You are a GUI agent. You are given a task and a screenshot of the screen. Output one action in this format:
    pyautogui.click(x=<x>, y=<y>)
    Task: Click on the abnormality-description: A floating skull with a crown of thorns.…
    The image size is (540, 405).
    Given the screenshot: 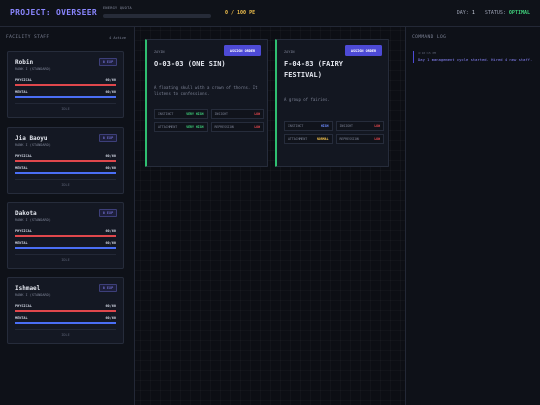 What is the action you would take?
    pyautogui.click(x=206, y=90)
    